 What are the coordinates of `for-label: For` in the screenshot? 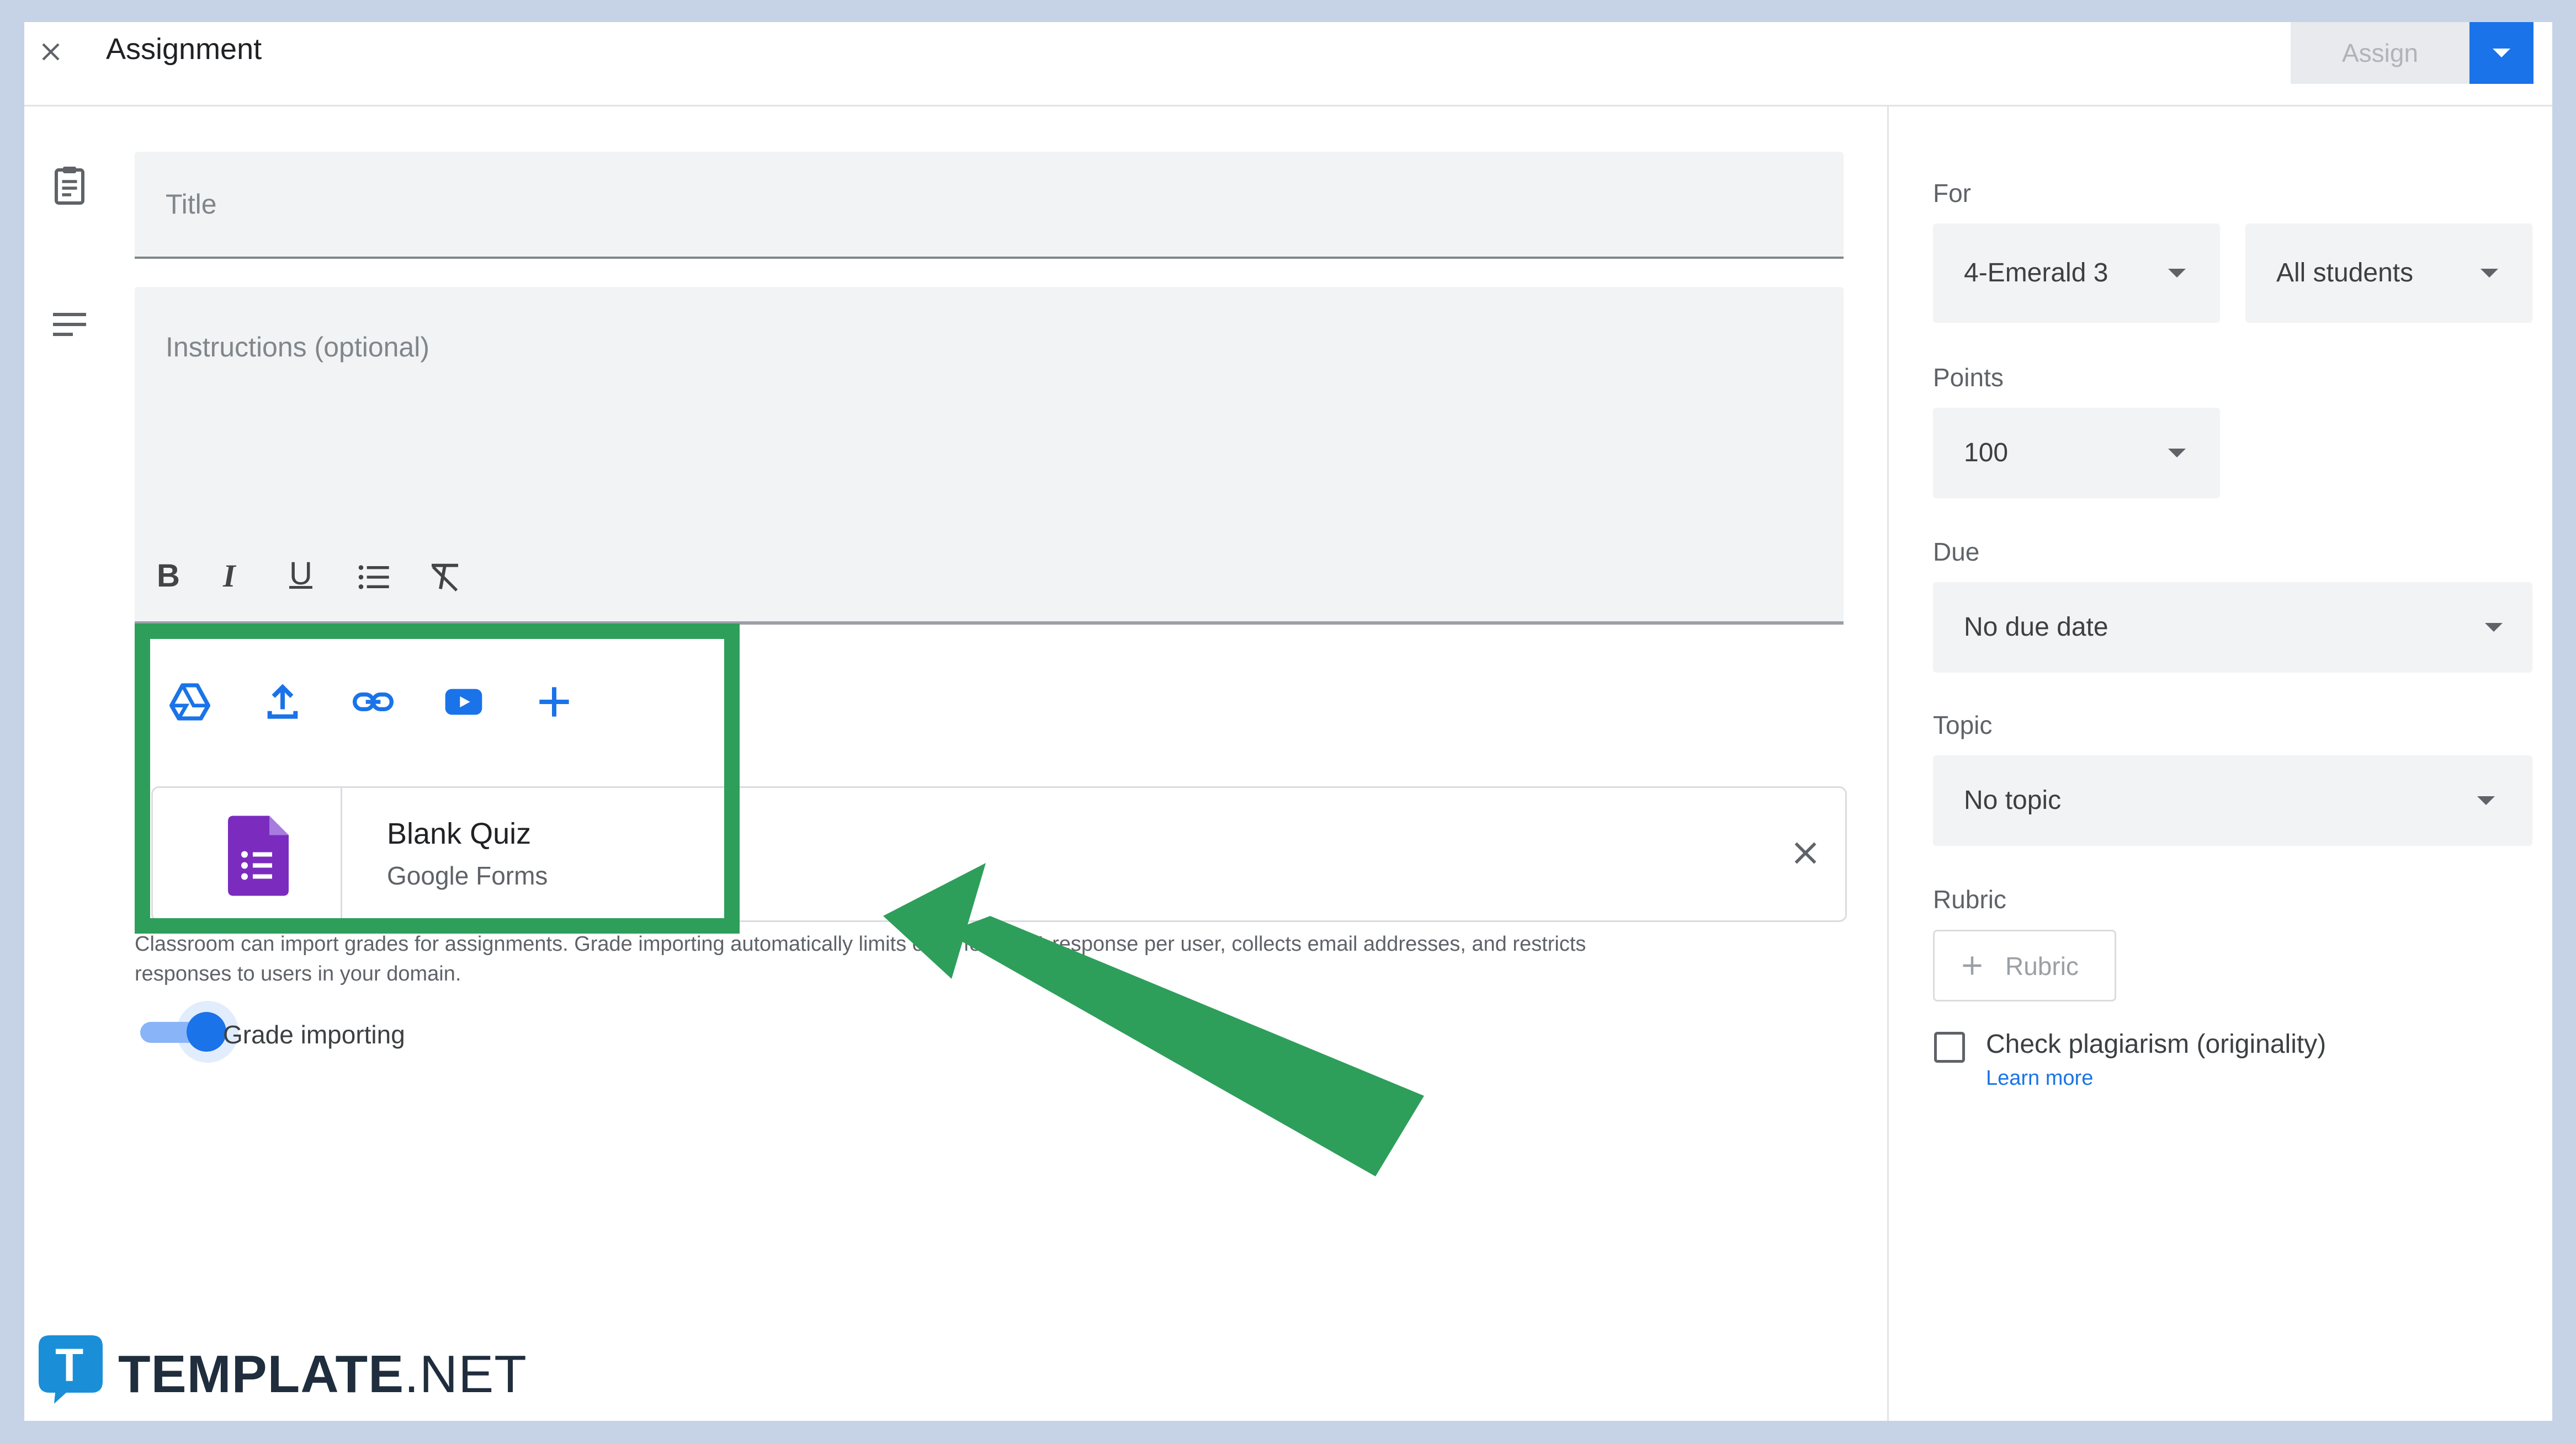 It's located at (1952, 193).